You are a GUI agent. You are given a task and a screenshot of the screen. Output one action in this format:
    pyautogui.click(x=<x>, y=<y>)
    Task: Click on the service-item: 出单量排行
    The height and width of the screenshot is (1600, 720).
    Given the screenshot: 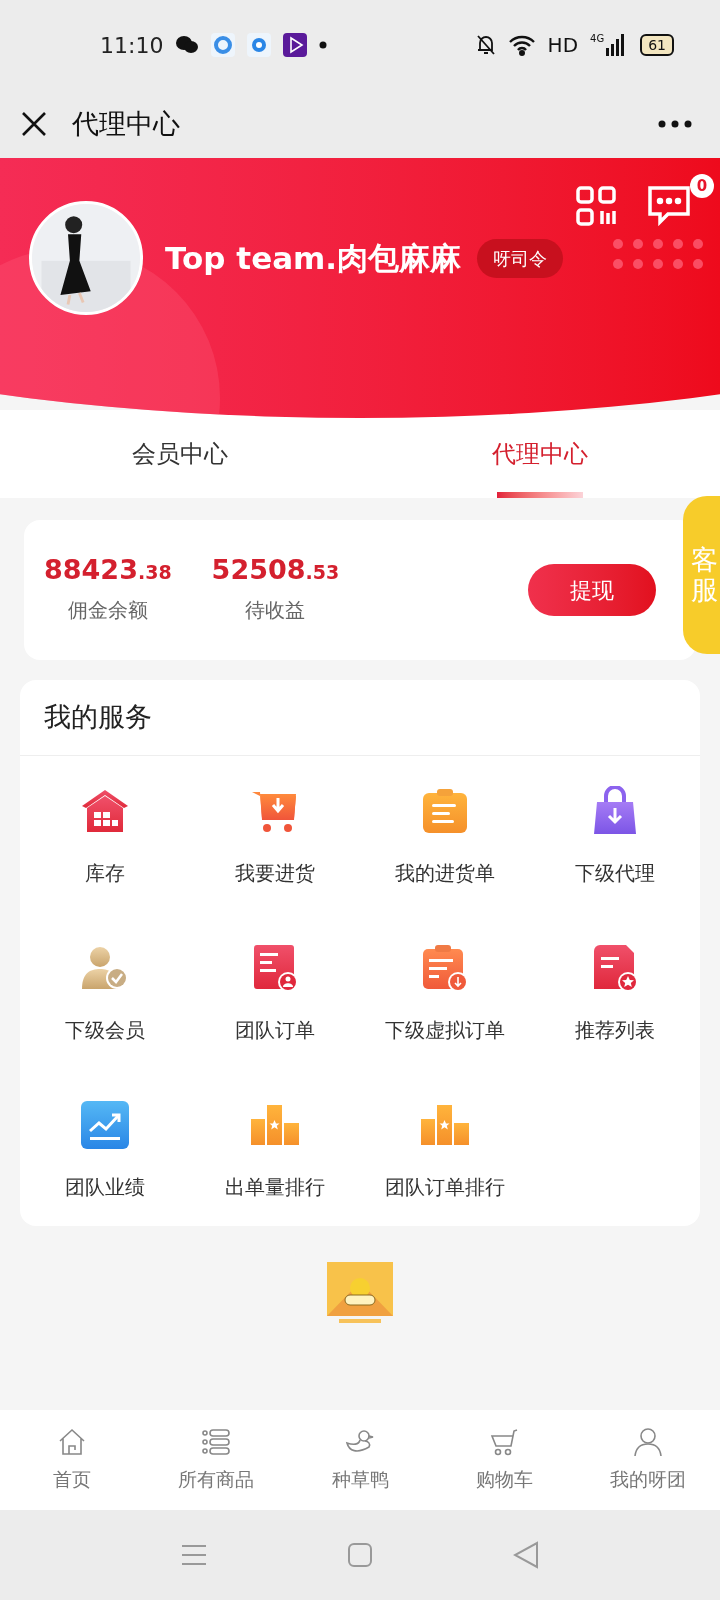 What is the action you would take?
    pyautogui.click(x=275, y=1151)
    